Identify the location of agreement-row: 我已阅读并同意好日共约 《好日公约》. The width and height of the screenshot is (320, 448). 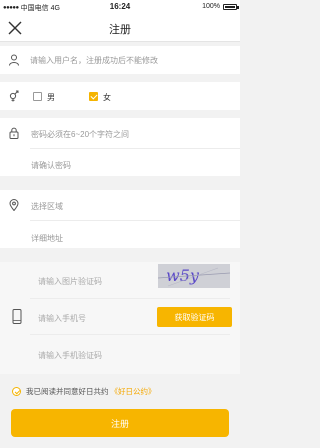
(84, 391).